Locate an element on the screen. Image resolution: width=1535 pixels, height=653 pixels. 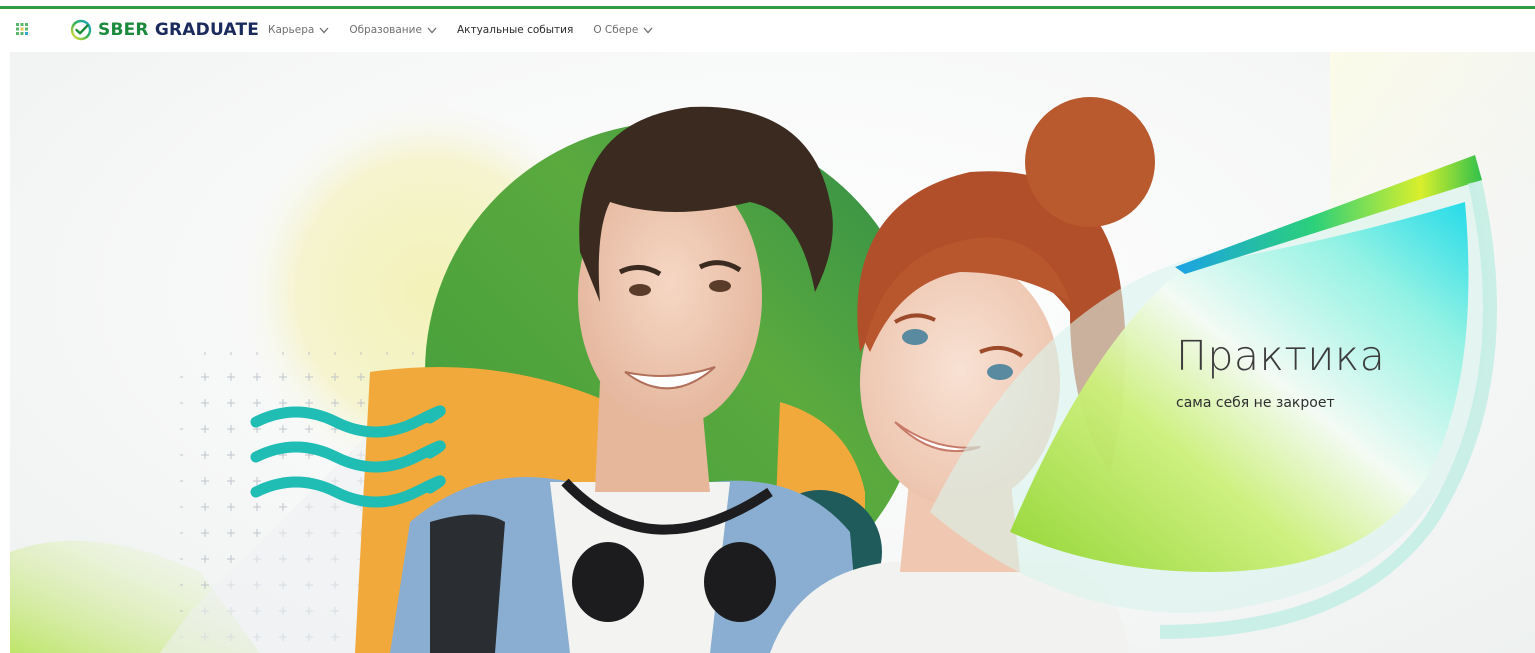
nav-item-label: Актуальные события is located at coordinates (515, 30).